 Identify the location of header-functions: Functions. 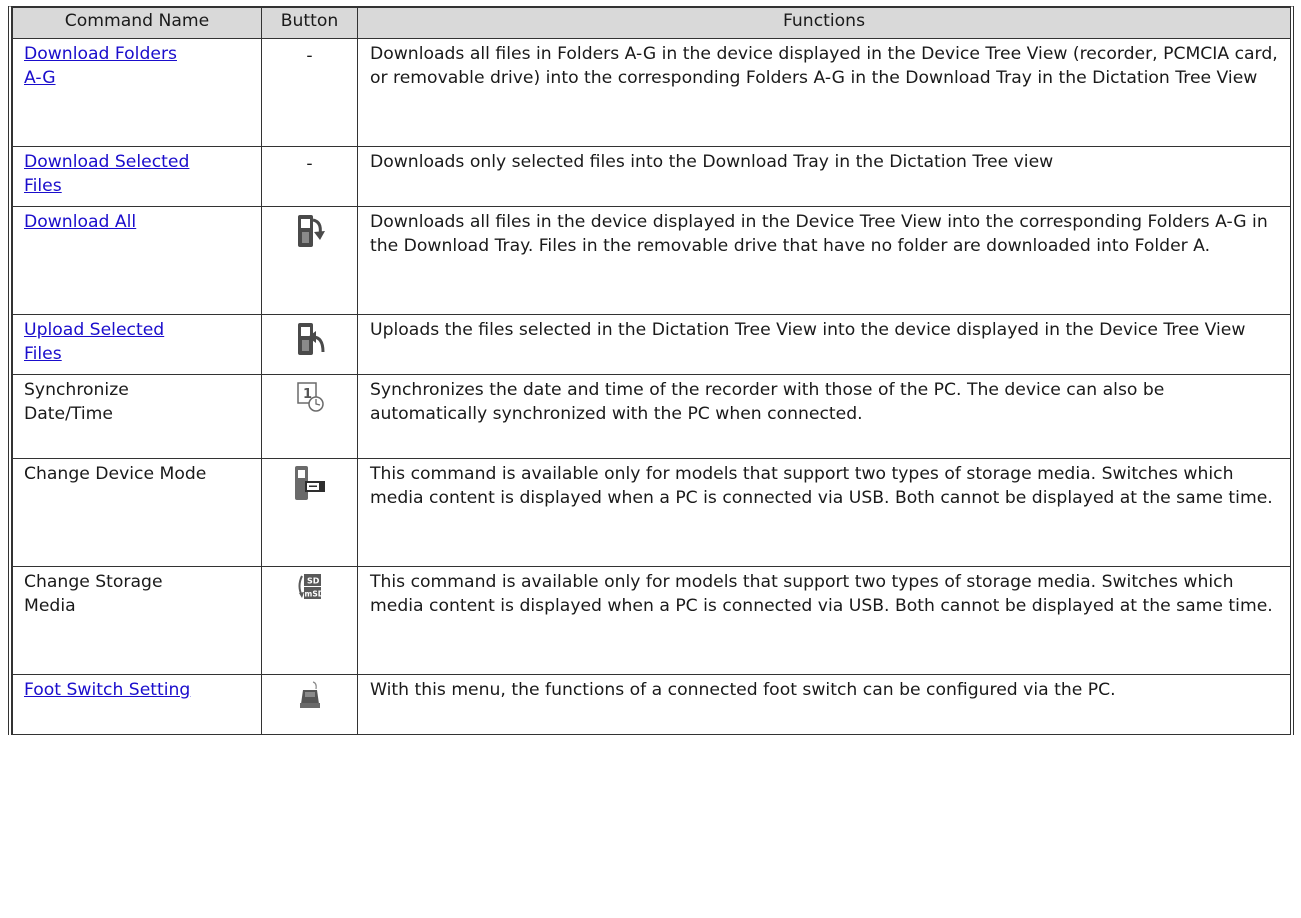
(824, 23).